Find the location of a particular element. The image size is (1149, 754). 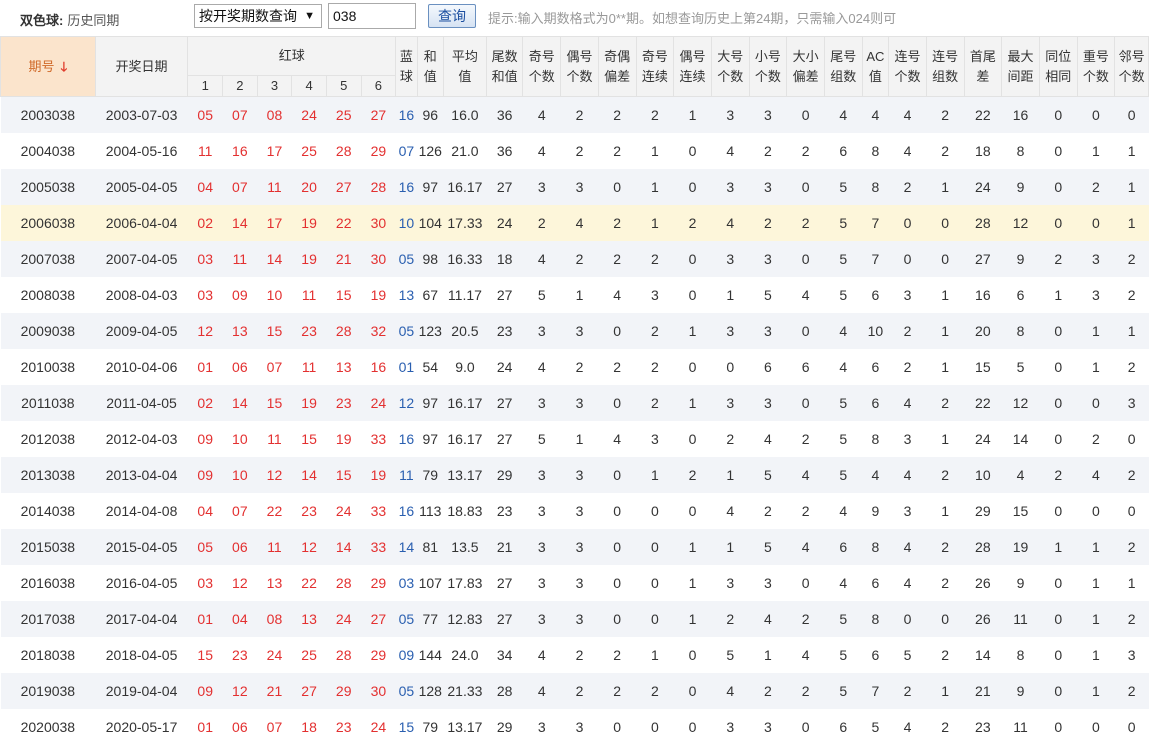

date-cell: 2003-07-03 is located at coordinates (141, 114).